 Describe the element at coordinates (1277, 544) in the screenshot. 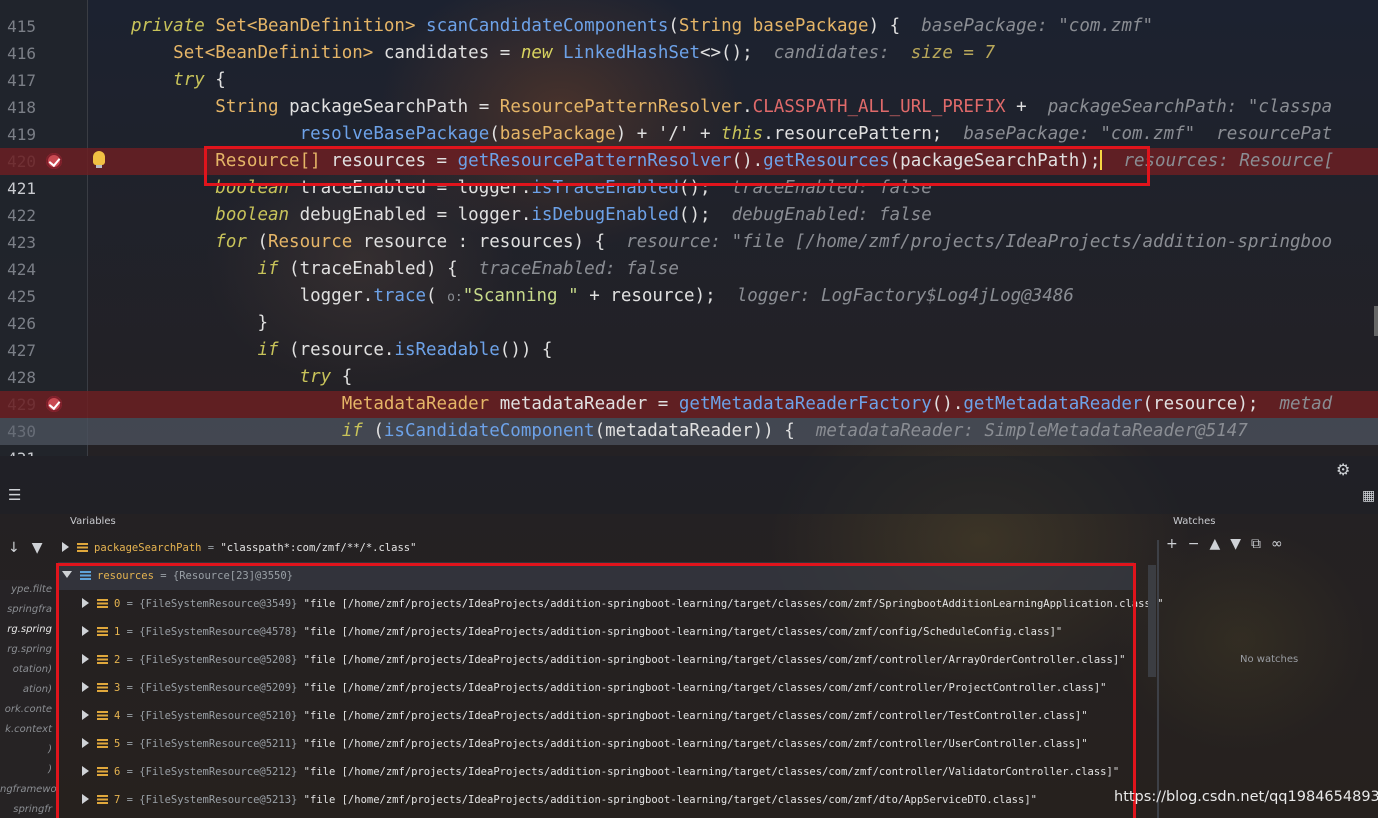

I see `glasses-icon: ∞` at that location.